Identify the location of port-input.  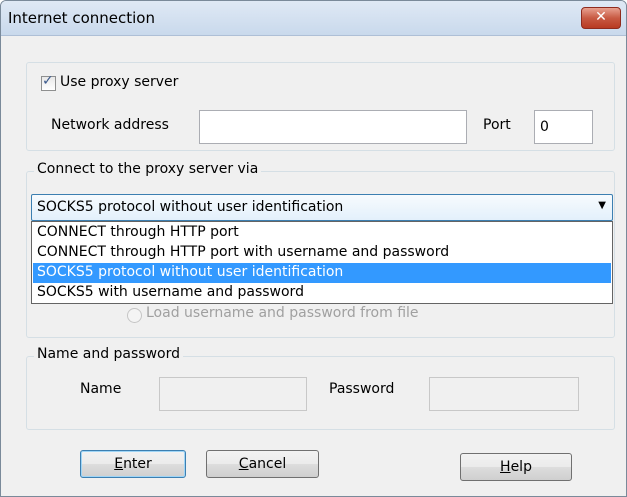
(563, 127).